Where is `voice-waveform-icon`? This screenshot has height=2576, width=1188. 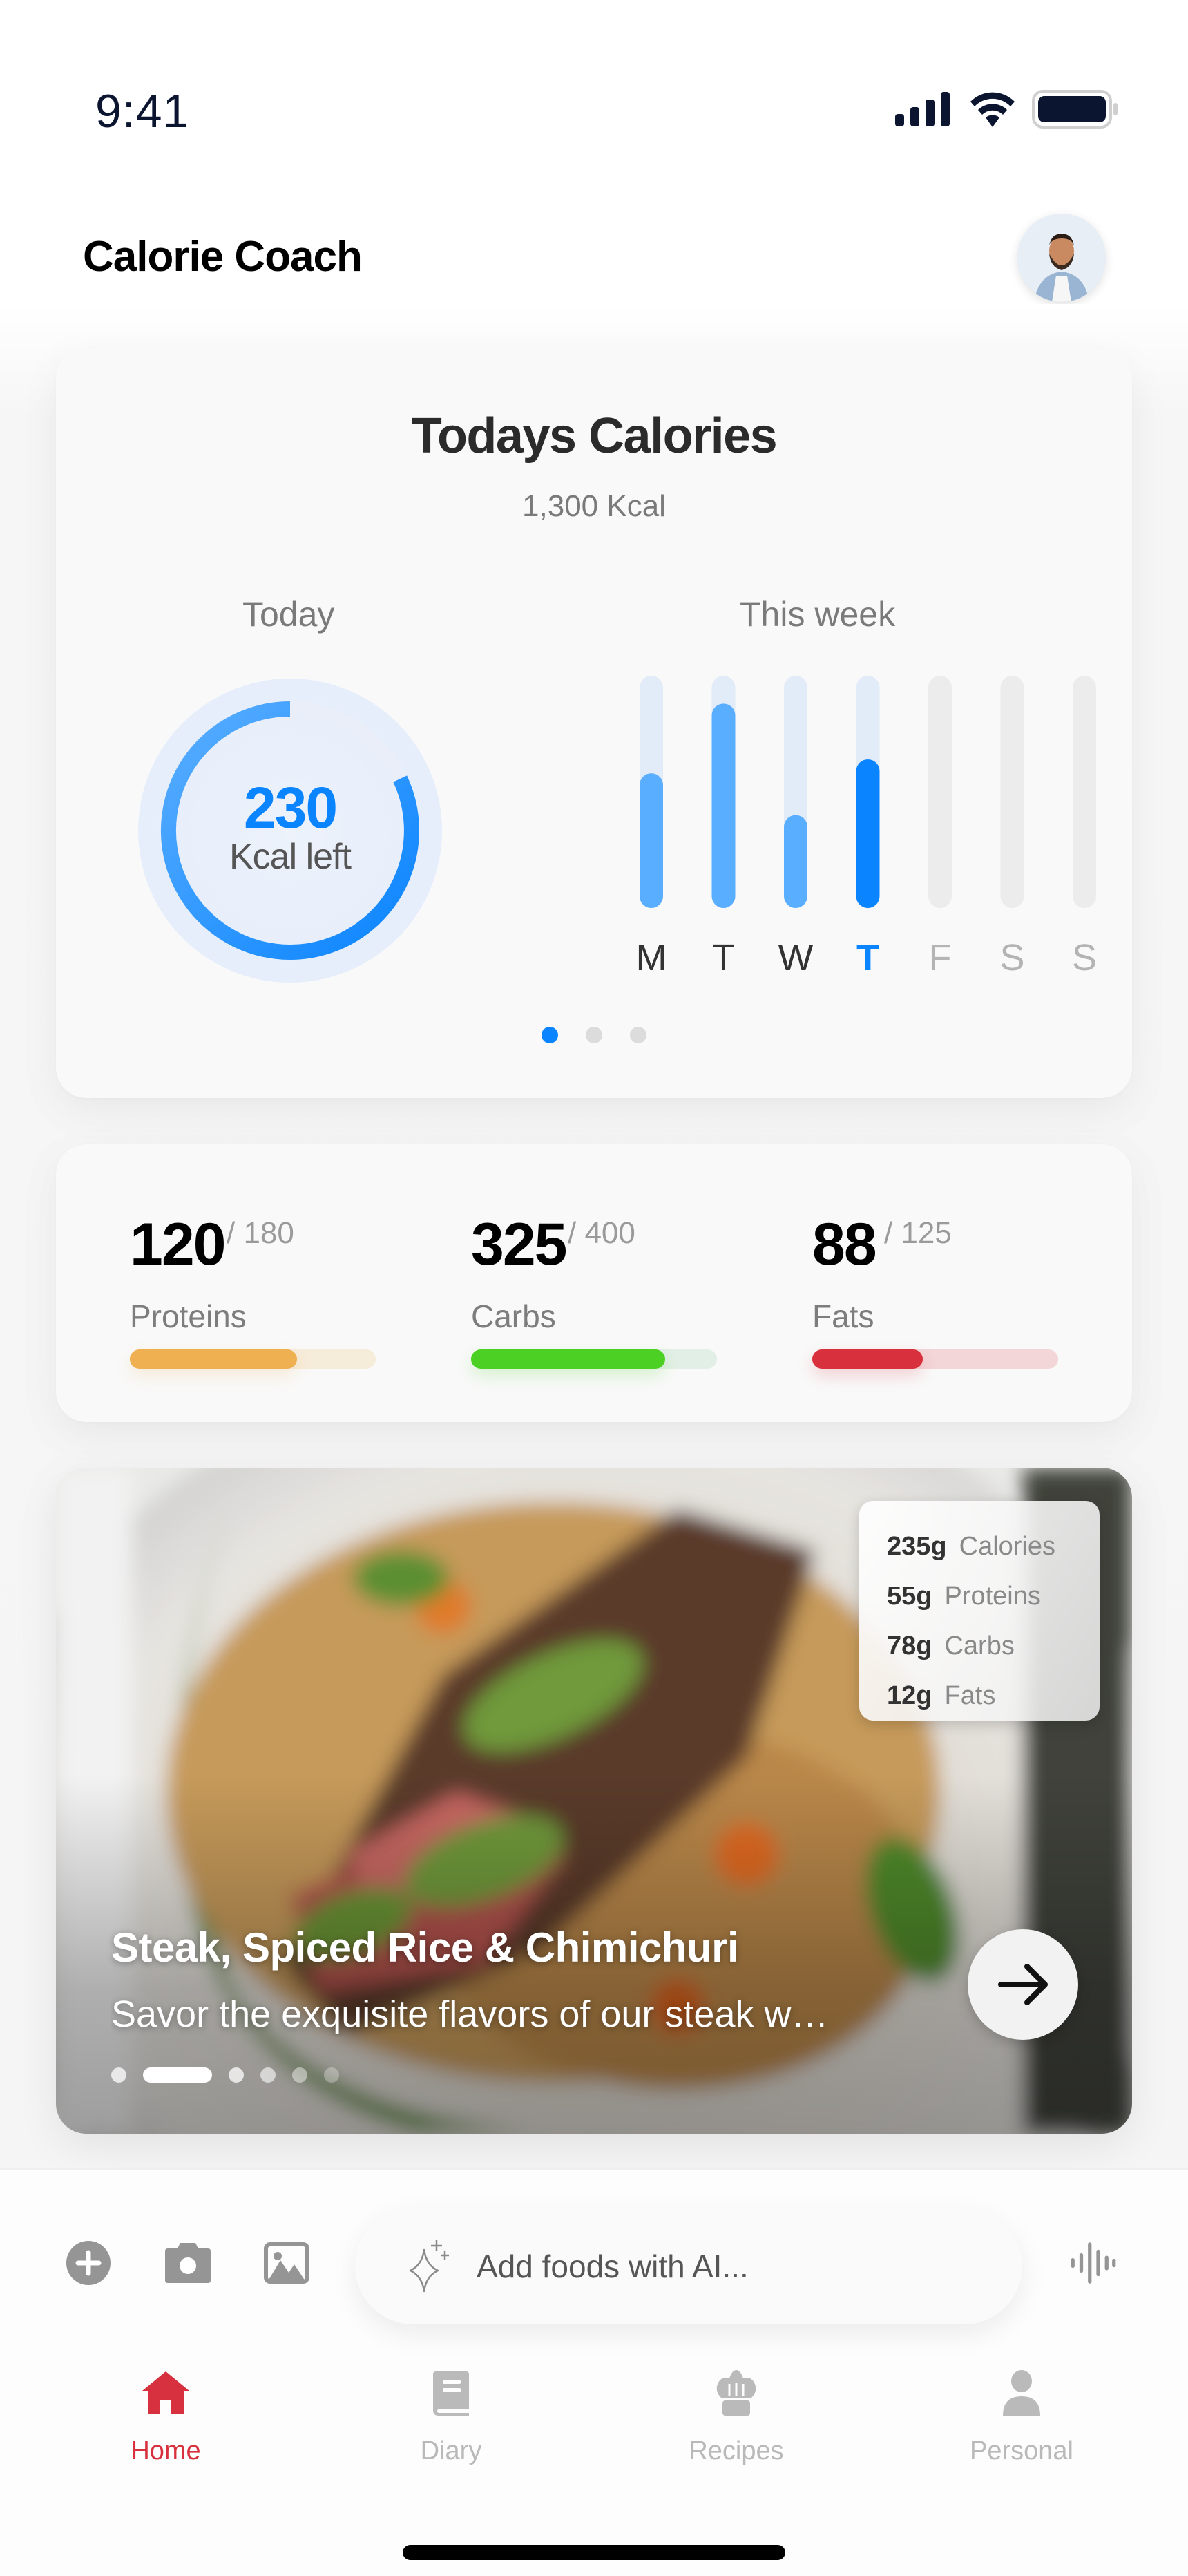 voice-waveform-icon is located at coordinates (1093, 2263).